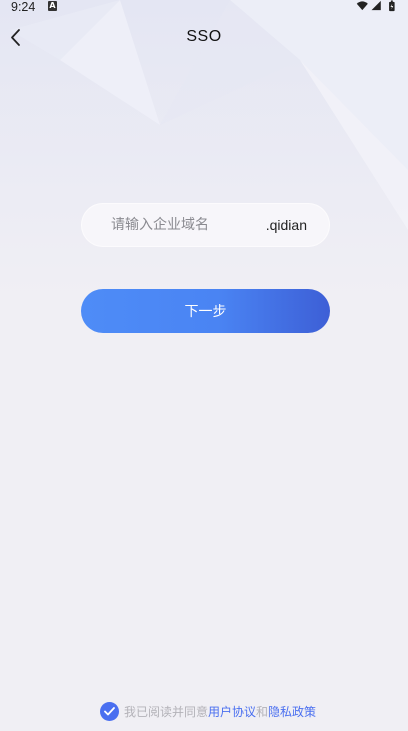 This screenshot has height=731, width=408. What do you see at coordinates (392, 6) in the screenshot?
I see `battery-icon` at bounding box center [392, 6].